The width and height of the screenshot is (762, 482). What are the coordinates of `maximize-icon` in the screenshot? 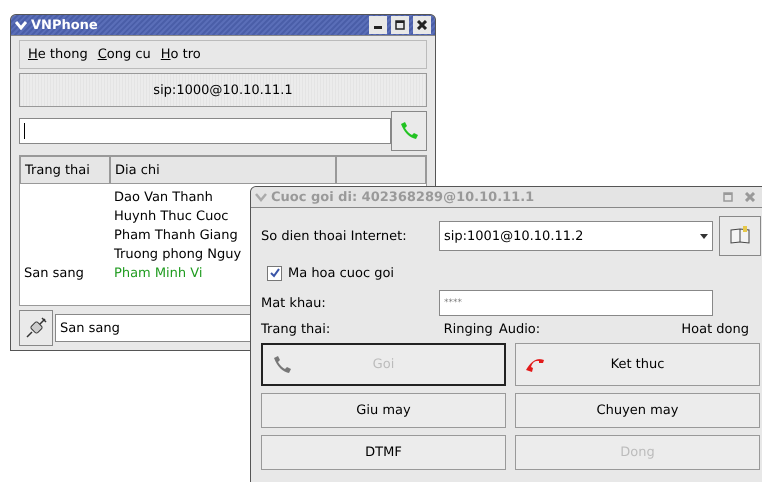 It's located at (400, 25).